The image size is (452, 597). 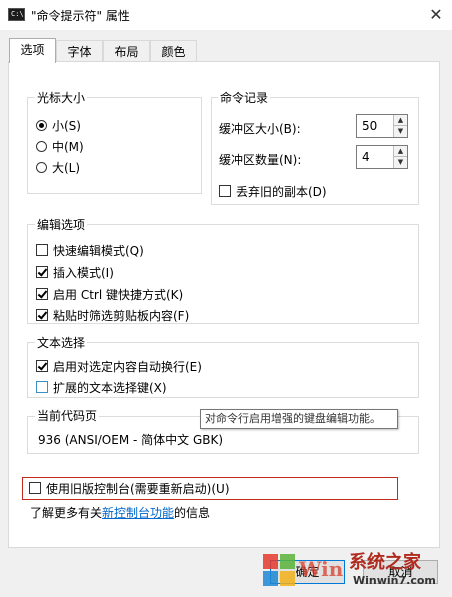 What do you see at coordinates (110, 388) in the screenshot?
I see `extended-selection-label: 扩展的文本选择键(X)` at bounding box center [110, 388].